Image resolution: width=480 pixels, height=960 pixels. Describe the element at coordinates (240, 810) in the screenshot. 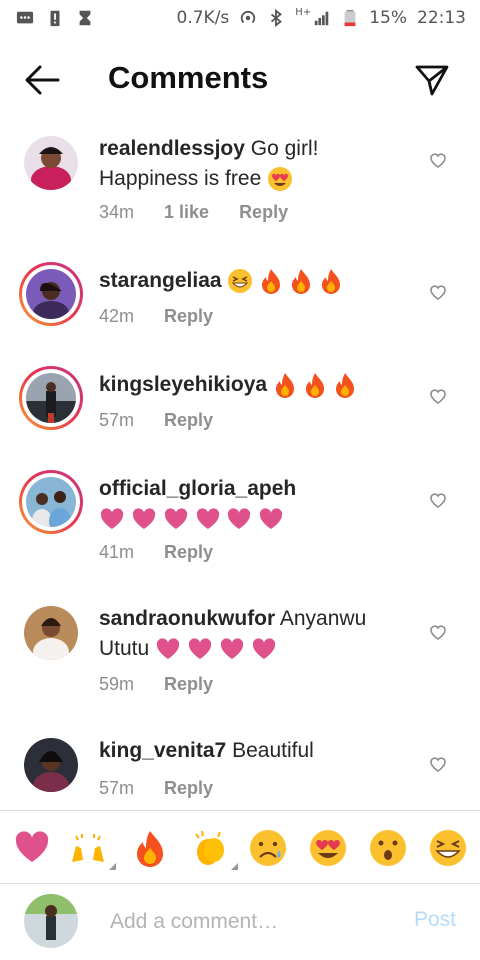

I see `divider` at that location.